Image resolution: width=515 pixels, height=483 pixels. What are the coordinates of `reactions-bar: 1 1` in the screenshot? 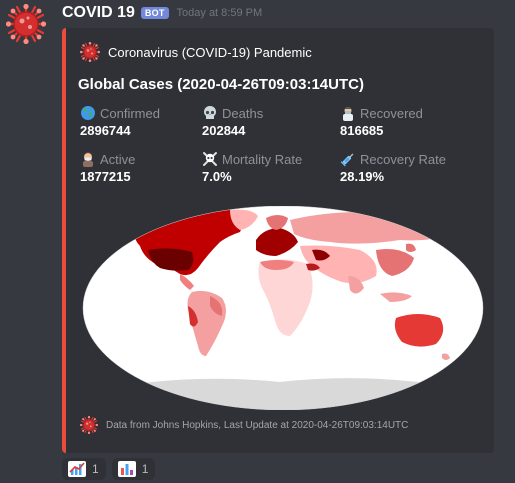 It's located at (109, 469).